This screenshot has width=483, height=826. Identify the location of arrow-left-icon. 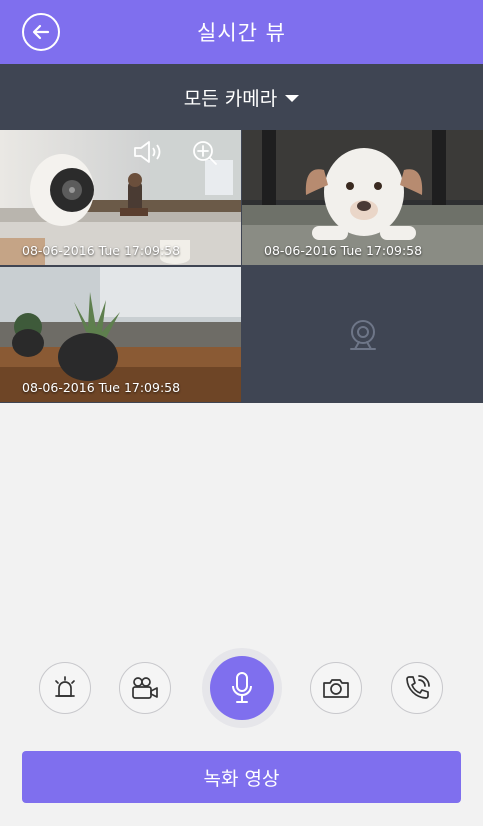
(41, 32).